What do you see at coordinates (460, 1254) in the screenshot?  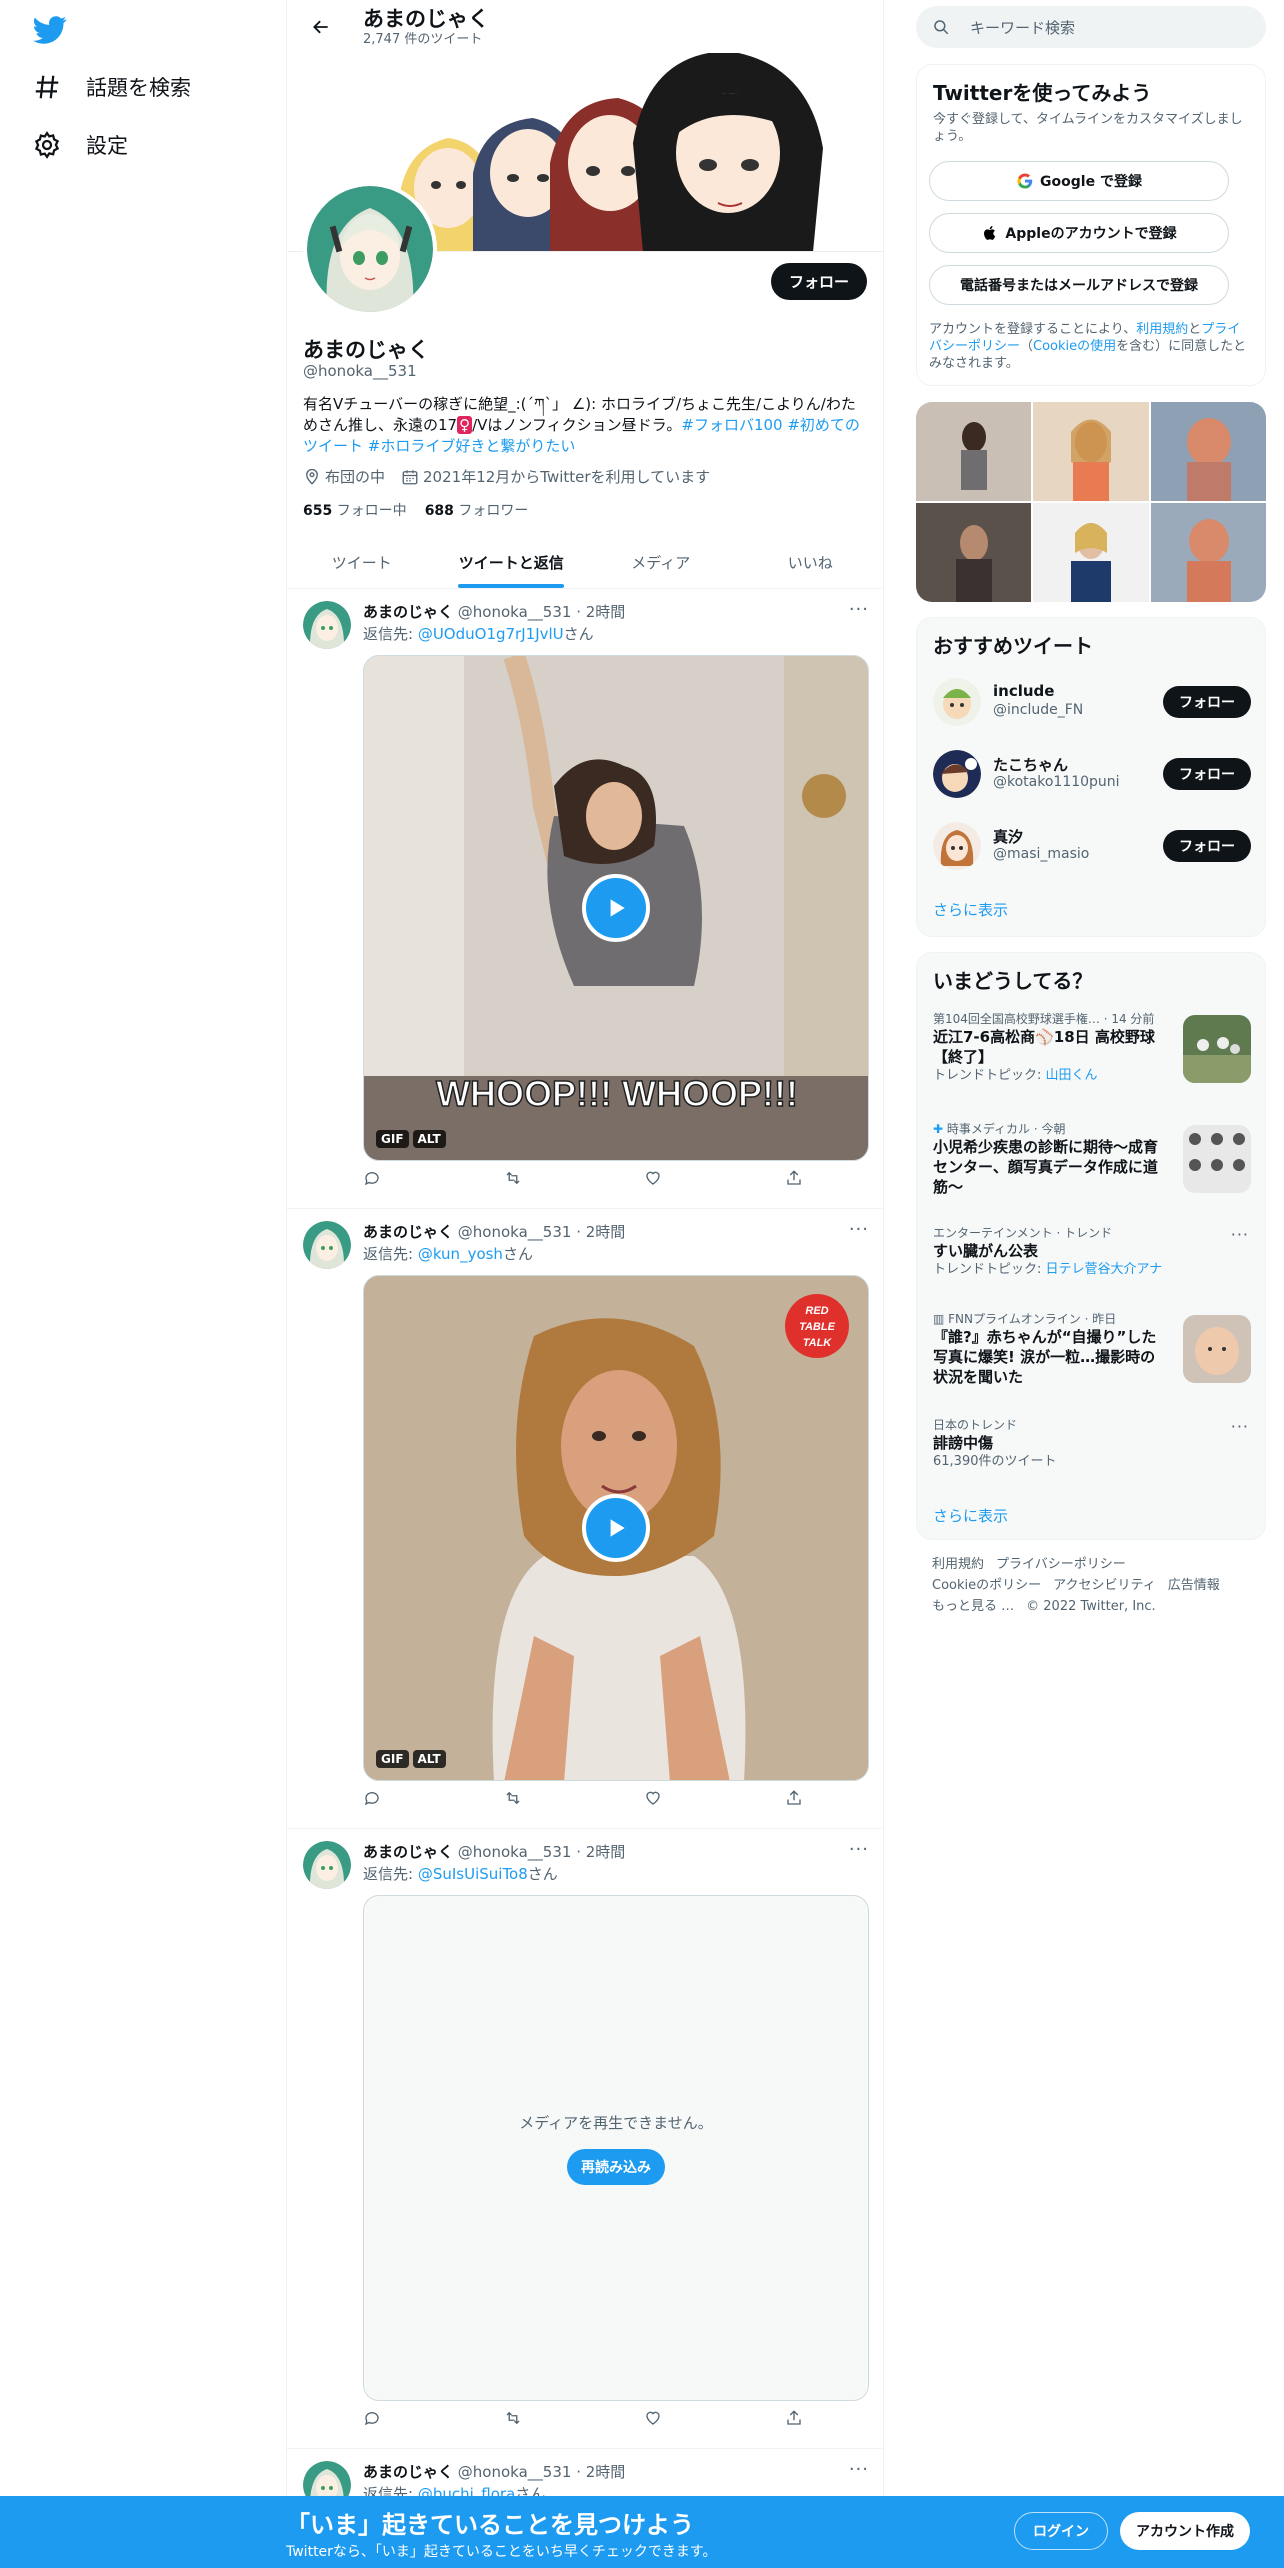 I see `reply-to-link: @kun_yosh` at bounding box center [460, 1254].